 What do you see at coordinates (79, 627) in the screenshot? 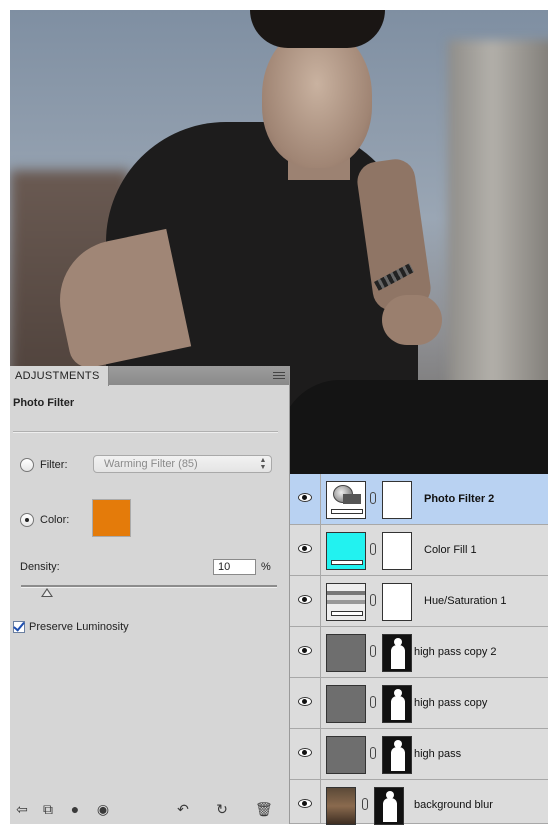
I see `preserve-luminosity-label: Preserve Luminosity` at bounding box center [79, 627].